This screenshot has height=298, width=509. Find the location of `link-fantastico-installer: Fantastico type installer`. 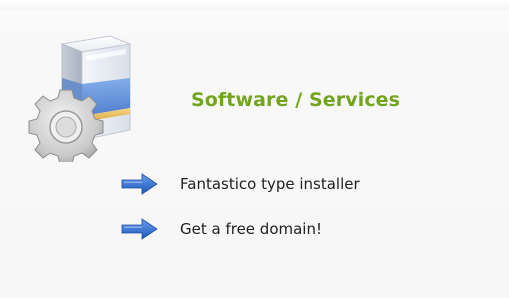

link-fantastico-installer: Fantastico type installer is located at coordinates (240, 184).